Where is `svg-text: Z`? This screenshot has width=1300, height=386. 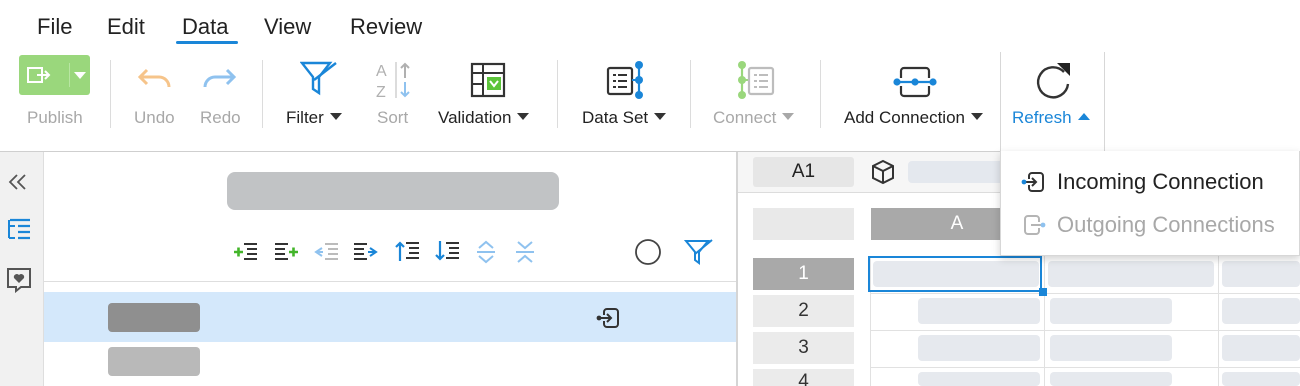
svg-text: Z is located at coordinates (381, 92).